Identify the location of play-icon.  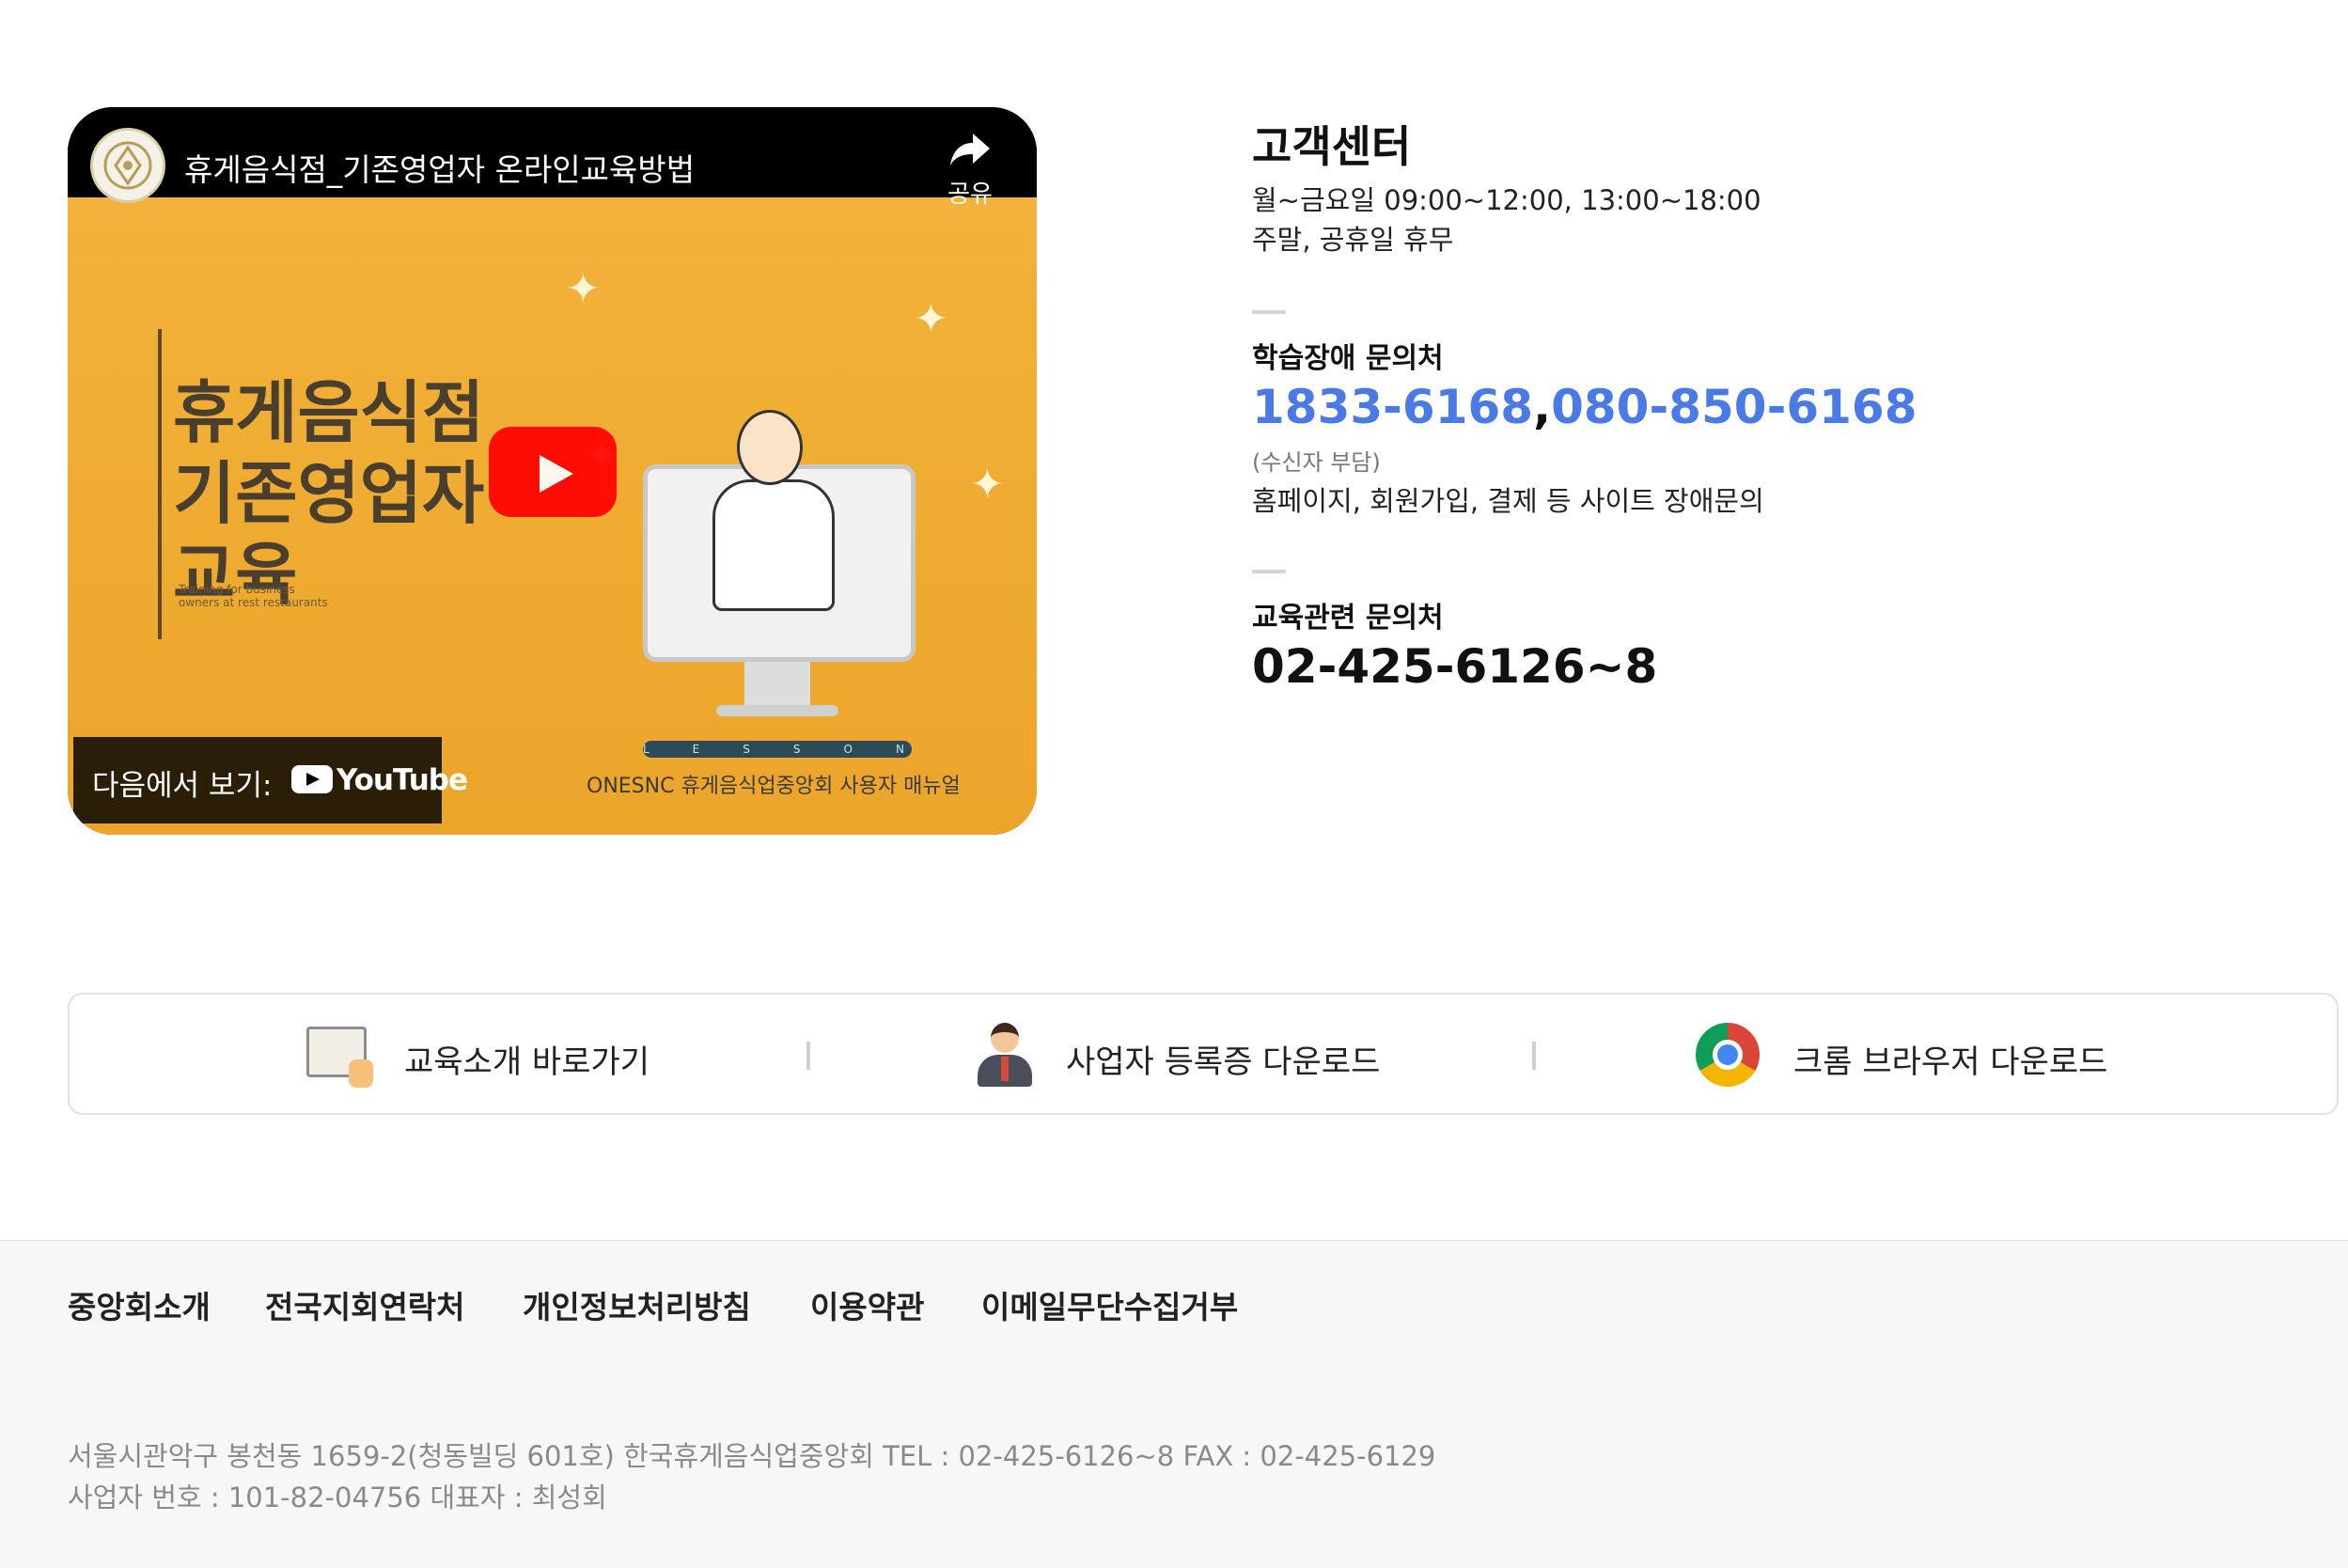
(553, 472).